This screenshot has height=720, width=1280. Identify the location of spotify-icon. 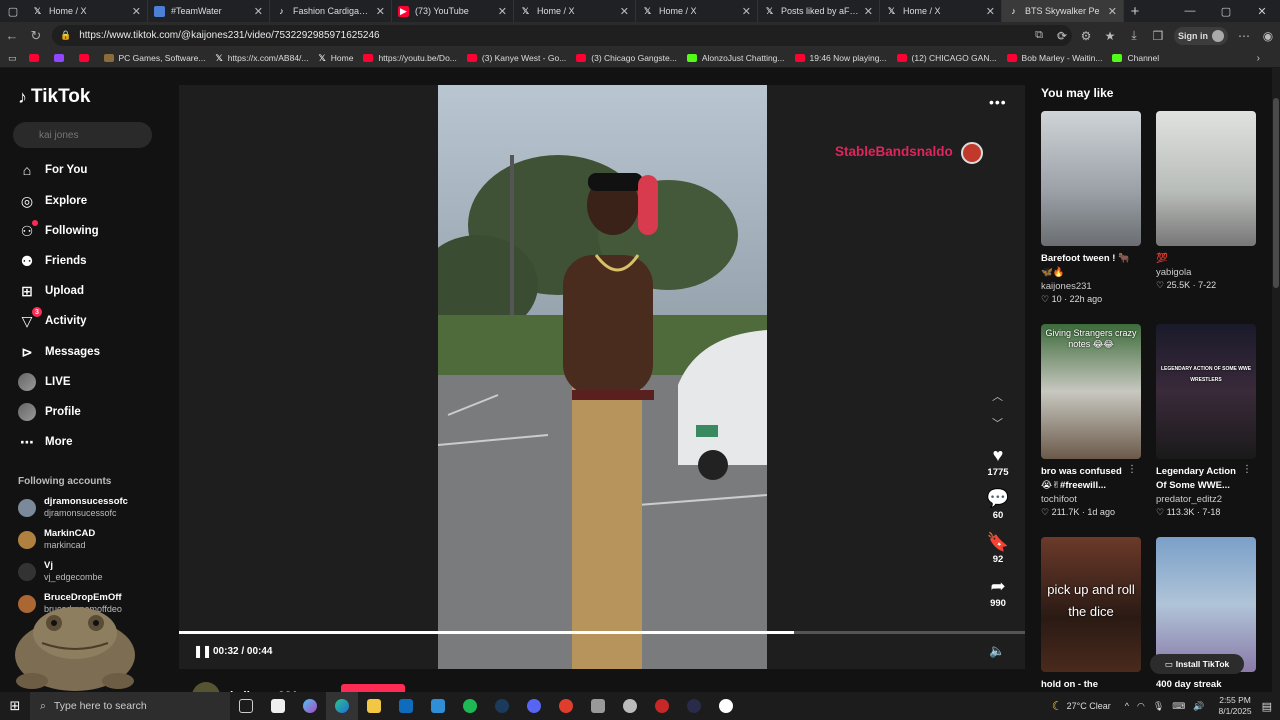
(470, 706).